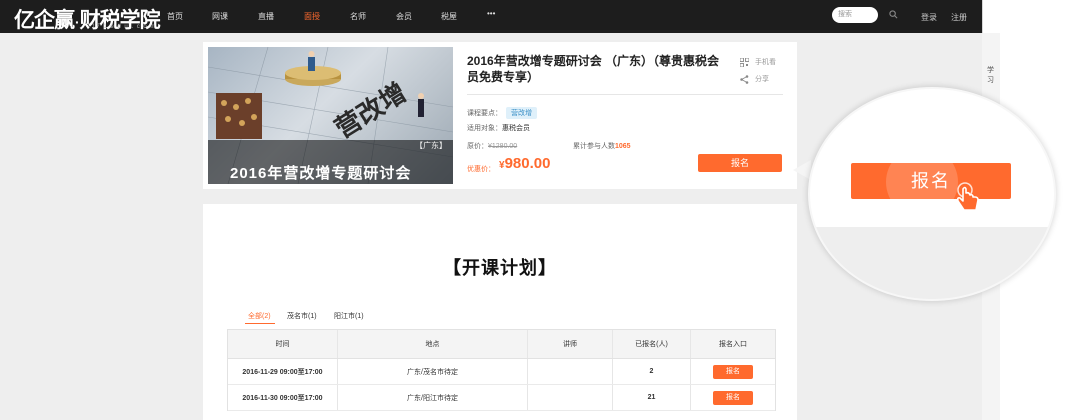 The image size is (1065, 420). Describe the element at coordinates (765, 62) in the screenshot. I see `mobile-view-label: 手机看` at that location.